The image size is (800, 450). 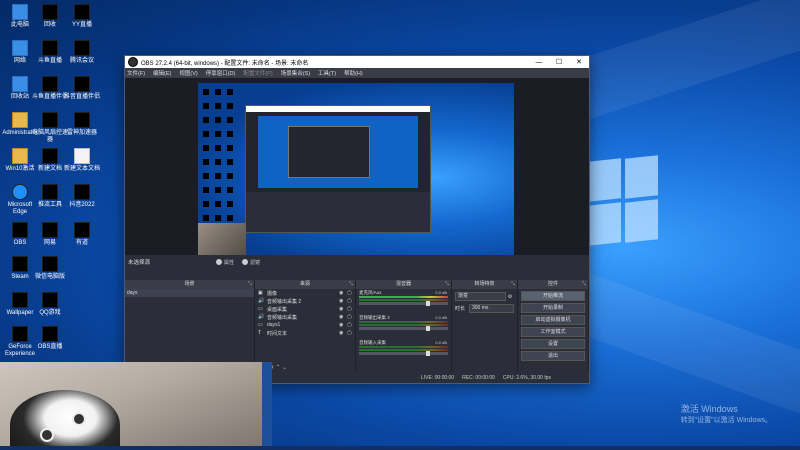 I want to click on desktop-icon: 新建文本文档, so click(x=82, y=160).